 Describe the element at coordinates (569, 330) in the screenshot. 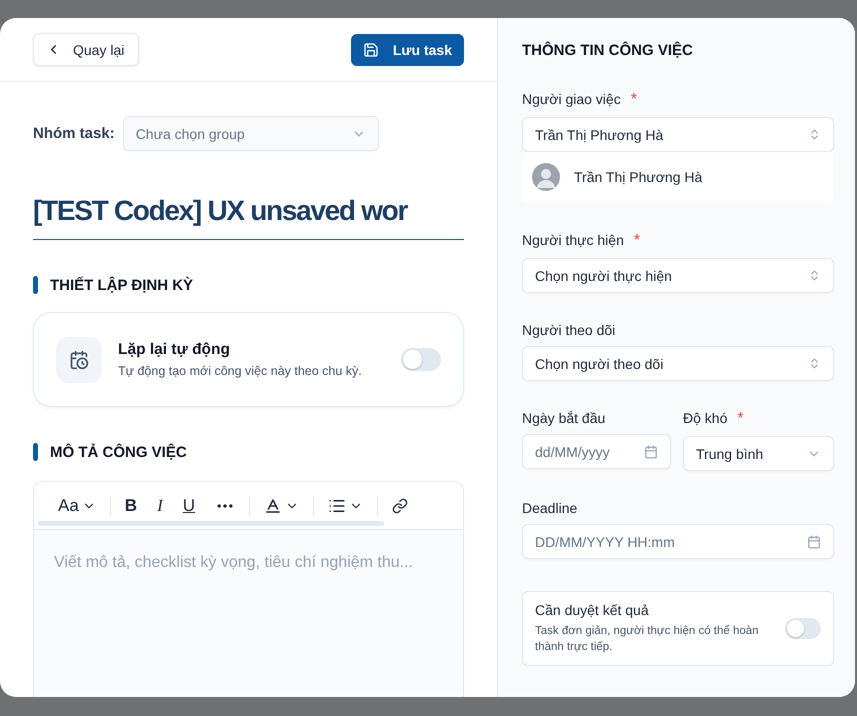

I see `field-label: Người theo dõi` at that location.